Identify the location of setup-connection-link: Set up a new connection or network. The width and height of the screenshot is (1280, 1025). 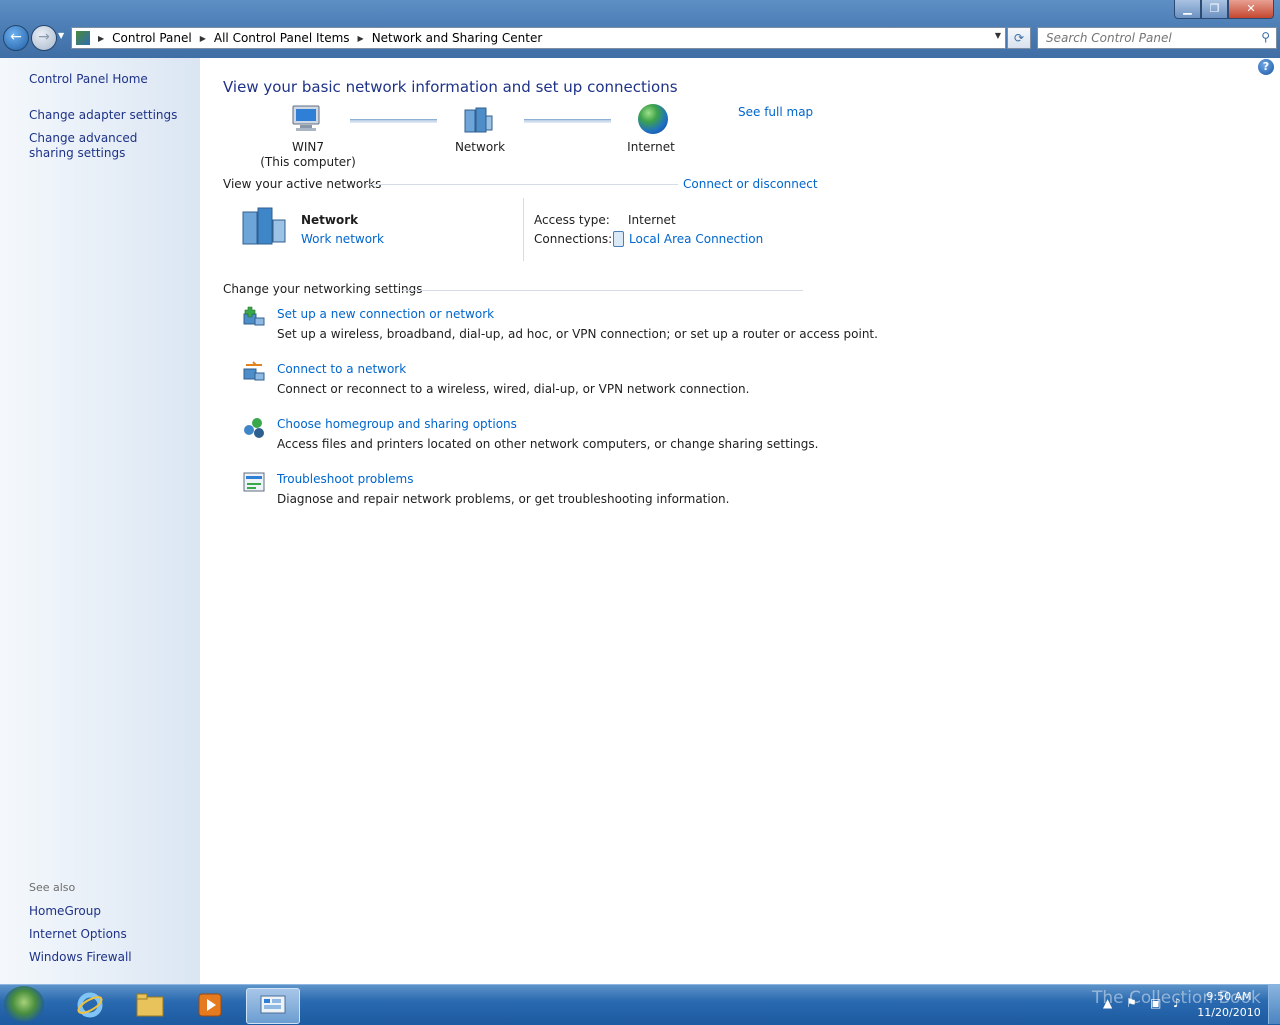
(385, 314).